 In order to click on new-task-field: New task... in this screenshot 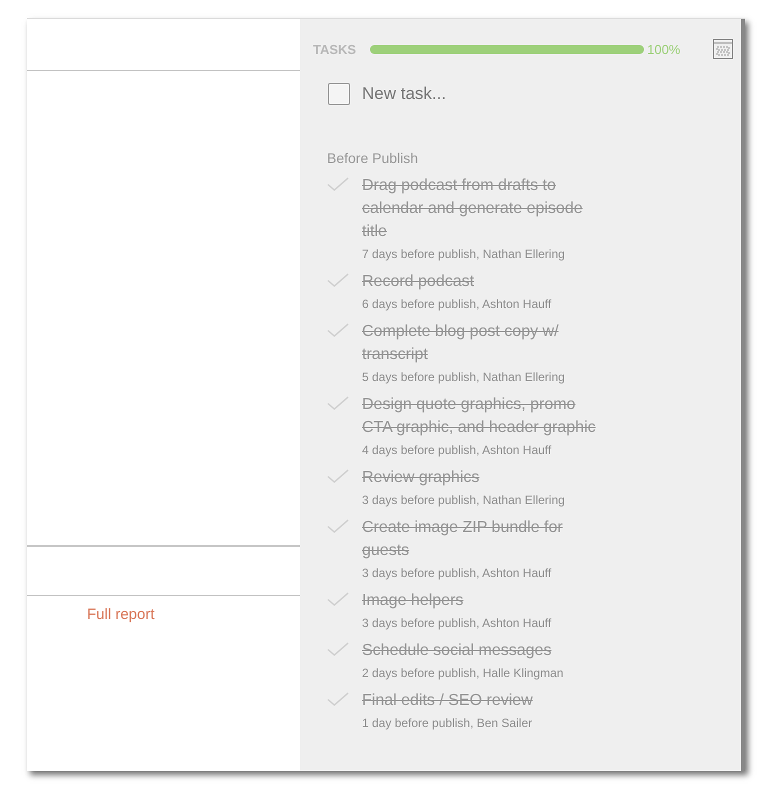, I will do `click(487, 94)`.